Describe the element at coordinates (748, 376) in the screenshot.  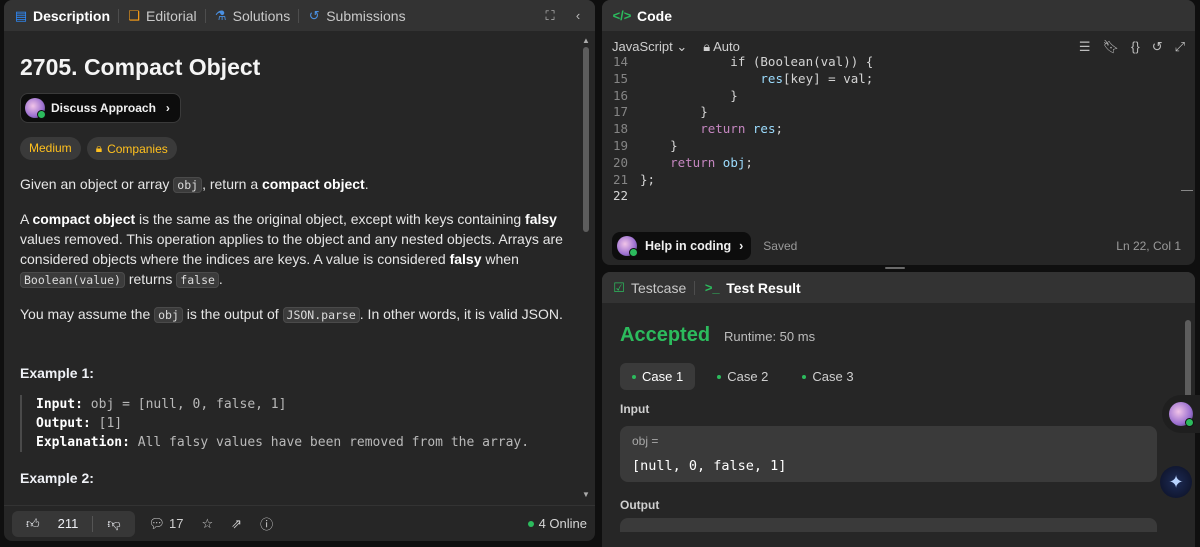
I see `case-tab-label: Case 2` at that location.